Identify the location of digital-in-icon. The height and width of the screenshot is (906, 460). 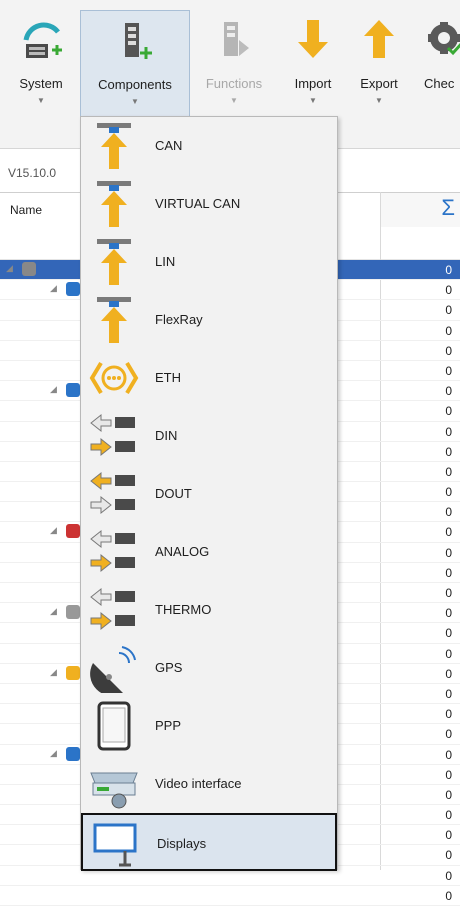
(112, 435).